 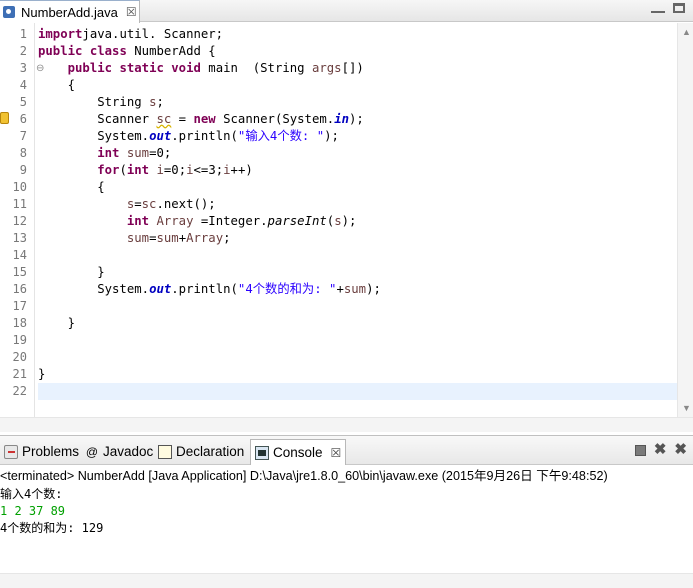 What do you see at coordinates (94, 102) in the screenshot?
I see `code-token: String` at bounding box center [94, 102].